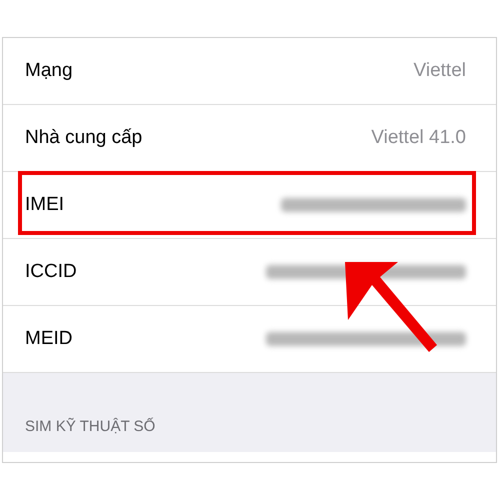 Image resolution: width=500 pixels, height=500 pixels. Describe the element at coordinates (440, 70) in the screenshot. I see `row-value: Viettel` at that location.